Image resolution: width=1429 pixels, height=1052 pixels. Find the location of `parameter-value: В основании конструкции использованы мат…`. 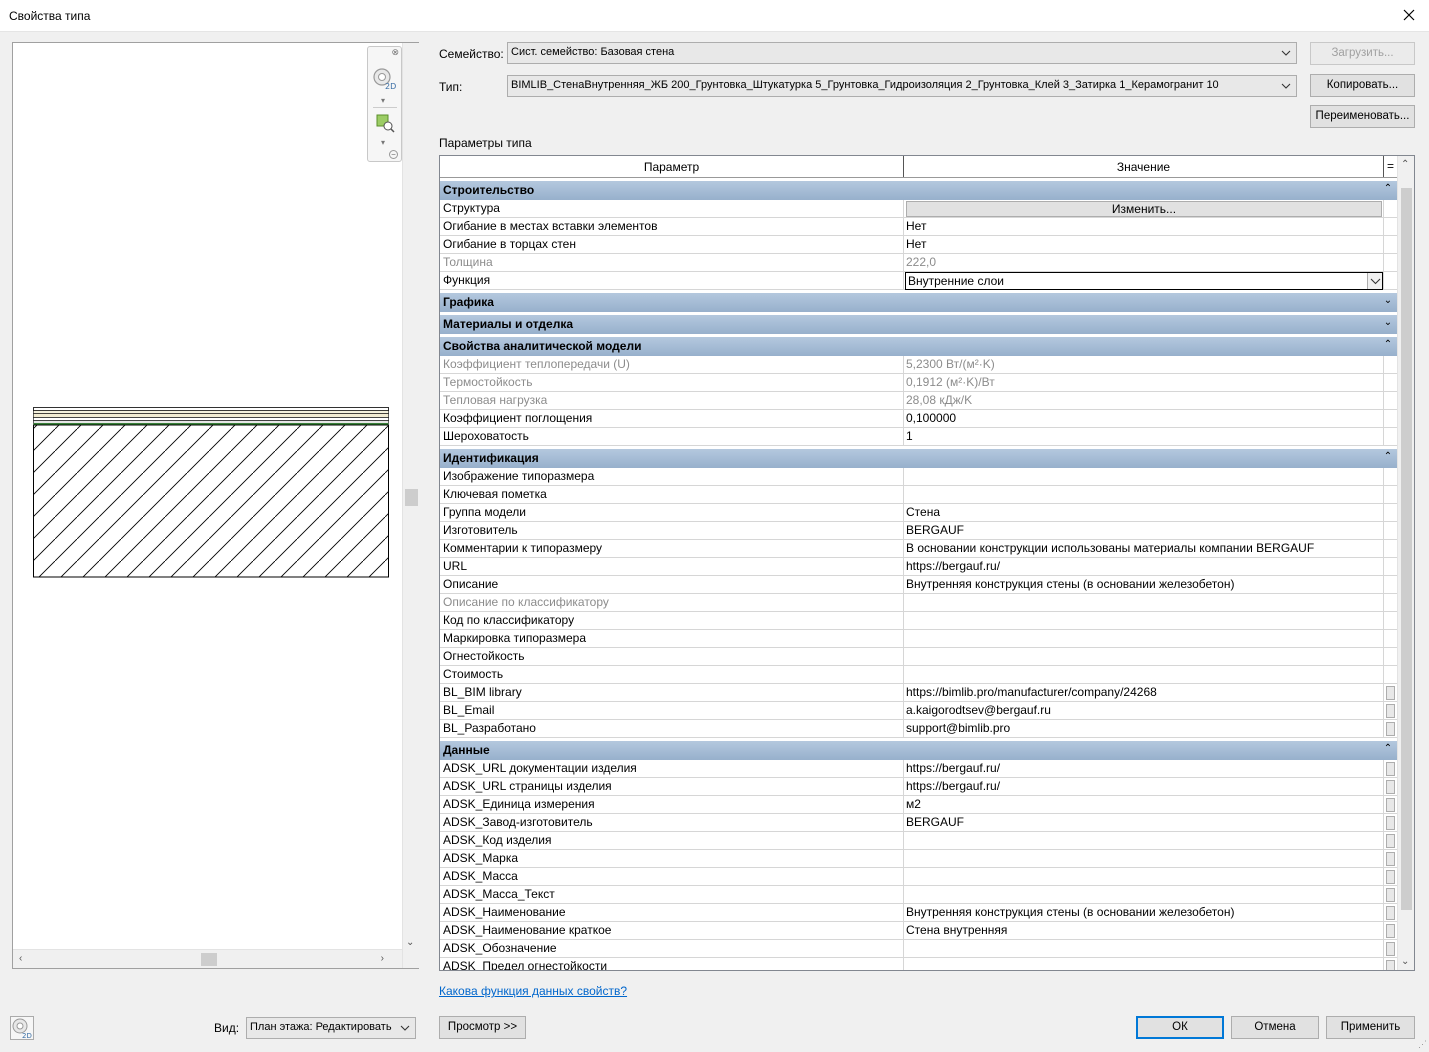

parameter-value: В основании конструкции использованы мат… is located at coordinates (1144, 549).